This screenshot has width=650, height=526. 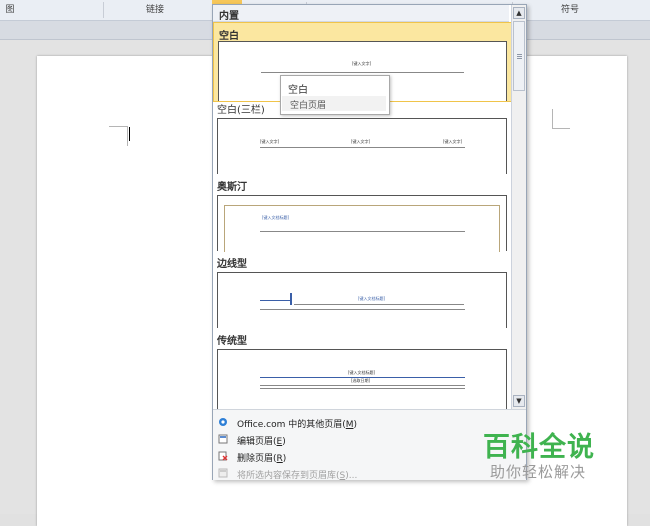 I want to click on gallery-item-blank-three-column: [键入文字] [键入文字] [键入文字], so click(x=362, y=146).